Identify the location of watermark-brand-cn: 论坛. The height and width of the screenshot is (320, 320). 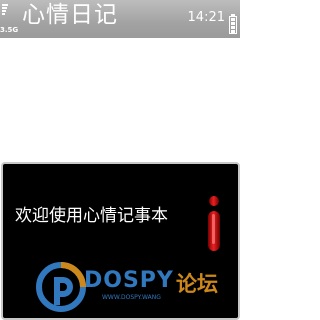
(197, 284).